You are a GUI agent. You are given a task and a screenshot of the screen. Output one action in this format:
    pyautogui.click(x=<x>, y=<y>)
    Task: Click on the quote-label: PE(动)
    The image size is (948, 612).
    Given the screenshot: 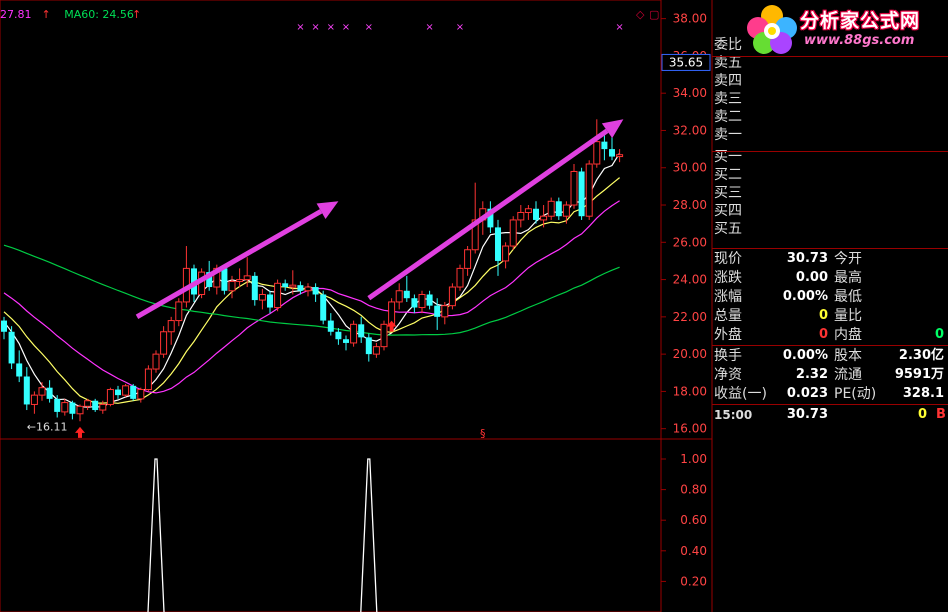 What is the action you would take?
    pyautogui.click(x=855, y=394)
    